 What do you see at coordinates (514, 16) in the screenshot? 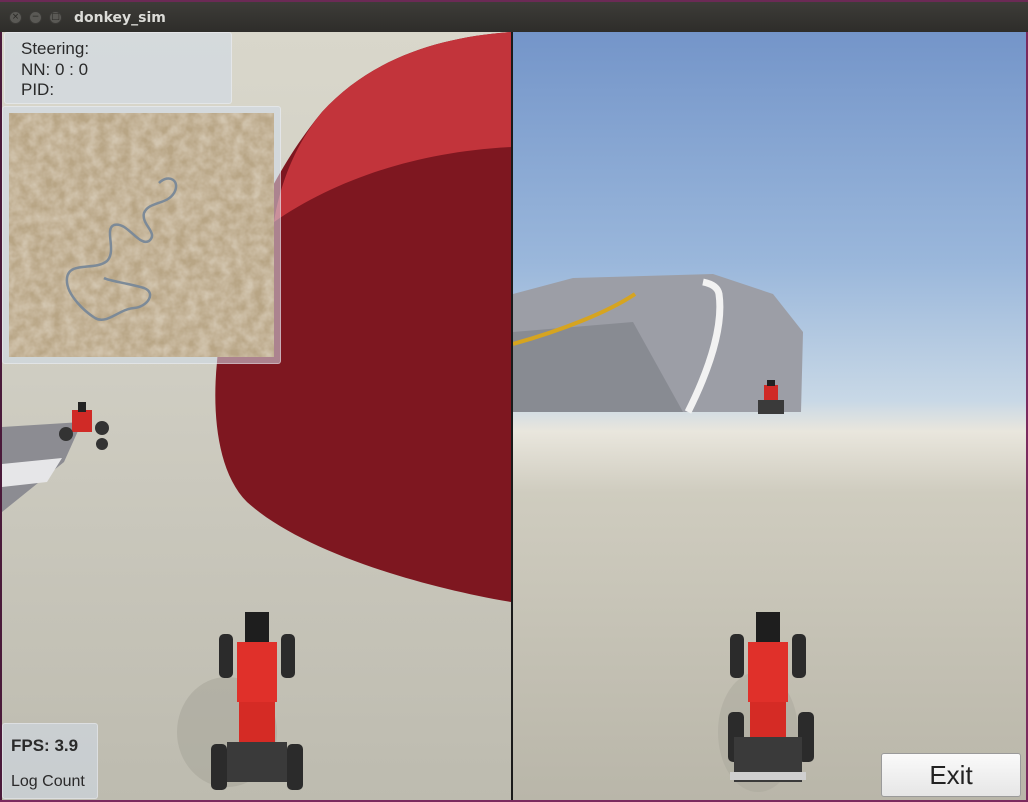
I see `window-titlebar: × − □ donkey_sim` at bounding box center [514, 16].